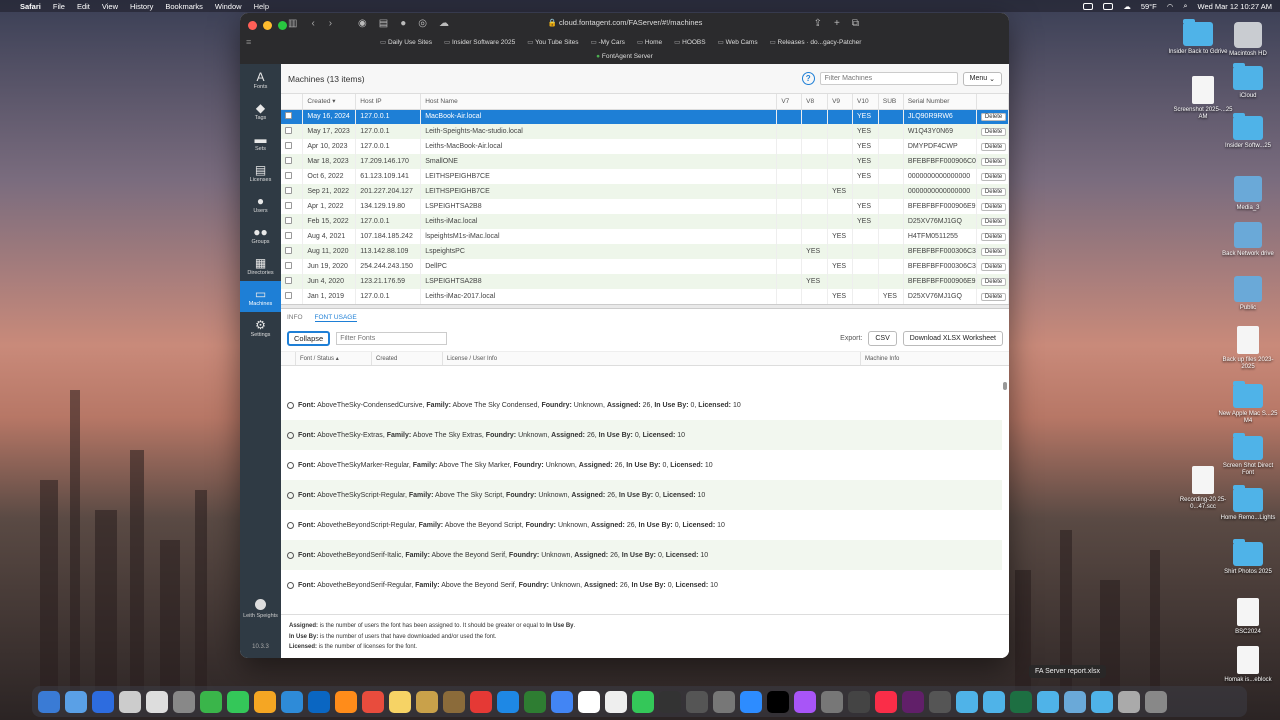 The height and width of the screenshot is (720, 1280). Describe the element at coordinates (837, 23) in the screenshot. I see `new-tab-icon: +` at that location.